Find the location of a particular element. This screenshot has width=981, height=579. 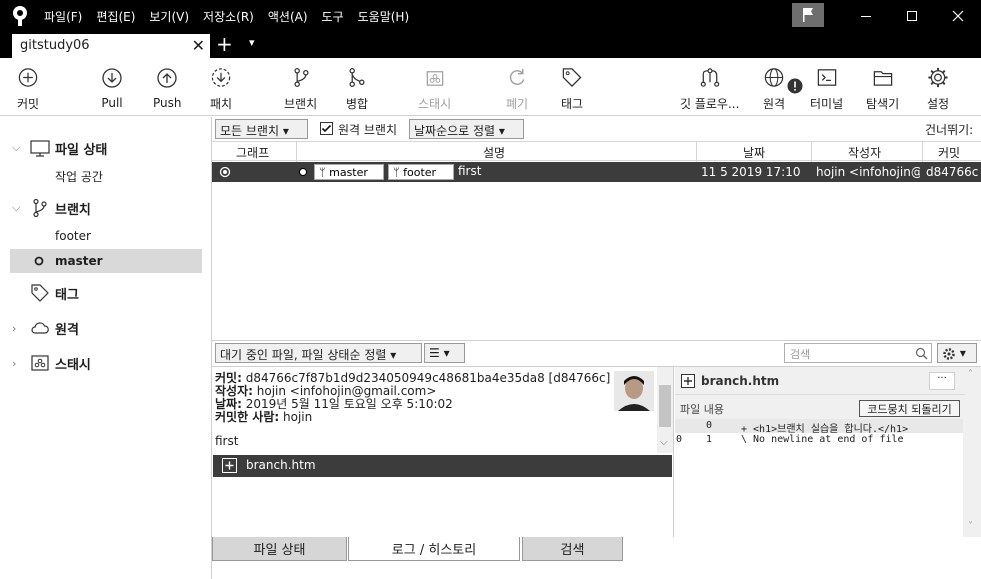

menu-actions: 액션(A) is located at coordinates (288, 16).